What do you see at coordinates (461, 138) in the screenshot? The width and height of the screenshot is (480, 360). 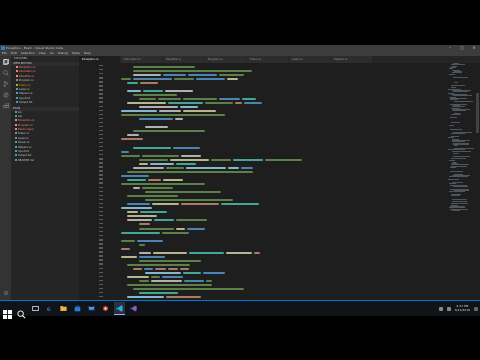 I see `minimap` at bounding box center [461, 138].